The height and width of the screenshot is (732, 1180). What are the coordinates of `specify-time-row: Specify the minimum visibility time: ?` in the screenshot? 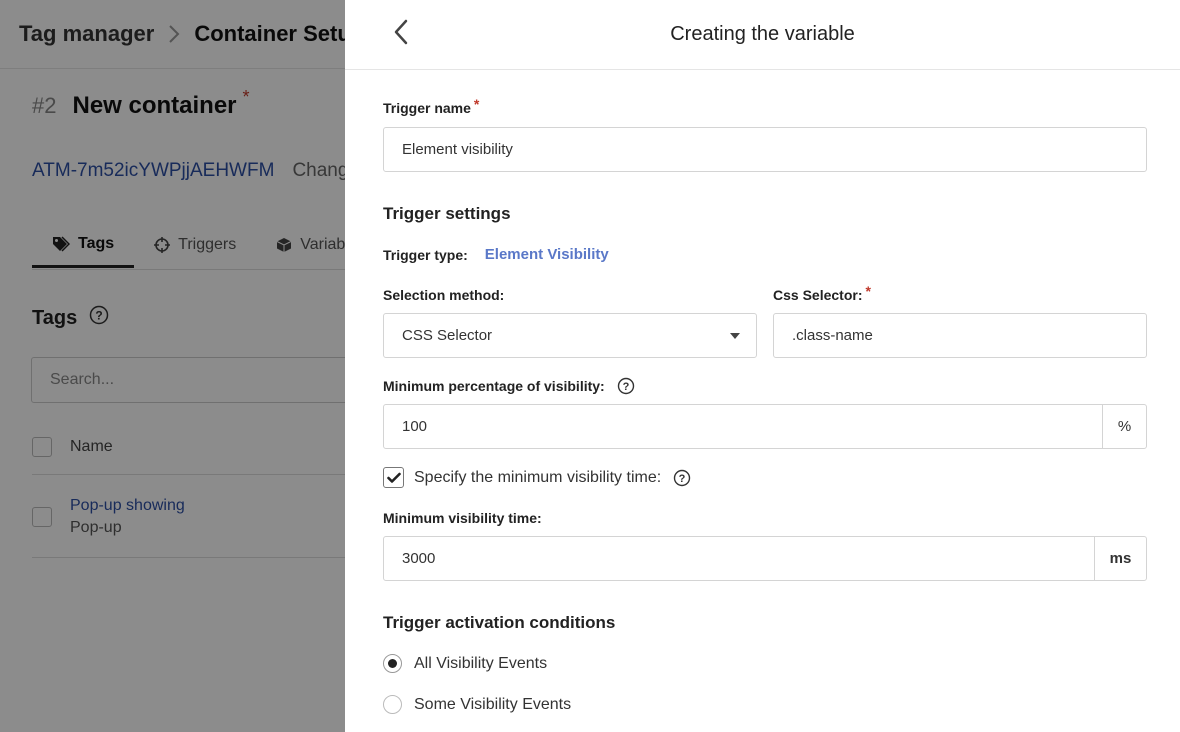 It's located at (537, 477).